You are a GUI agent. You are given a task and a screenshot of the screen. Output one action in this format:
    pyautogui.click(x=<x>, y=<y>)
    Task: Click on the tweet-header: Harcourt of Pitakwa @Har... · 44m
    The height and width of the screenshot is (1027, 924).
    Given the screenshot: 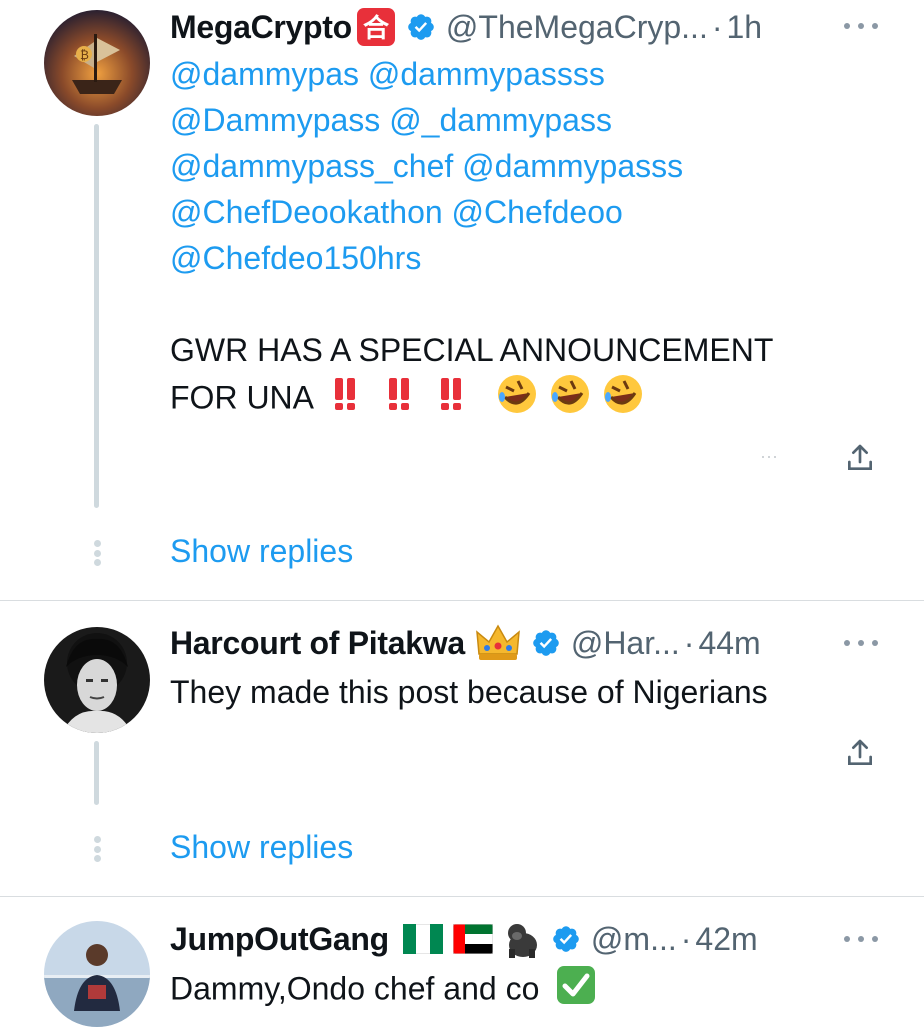 What is the action you would take?
    pyautogui.click(x=537, y=643)
    